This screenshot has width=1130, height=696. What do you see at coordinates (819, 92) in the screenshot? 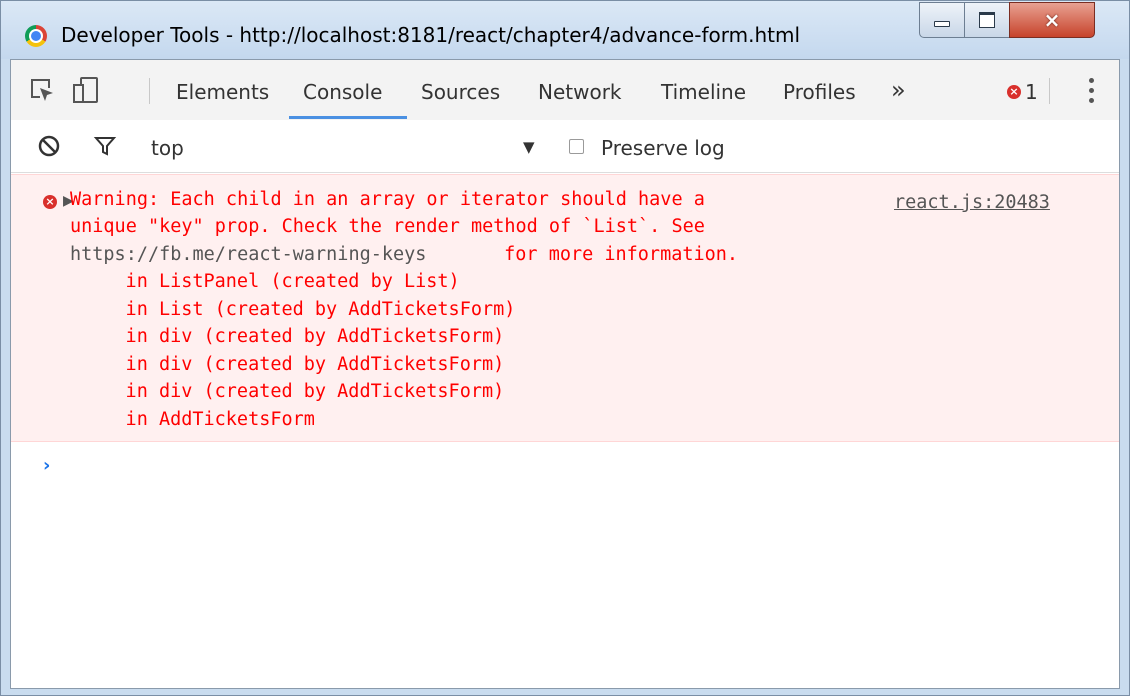
I see `tab-profiles: Profiles` at bounding box center [819, 92].